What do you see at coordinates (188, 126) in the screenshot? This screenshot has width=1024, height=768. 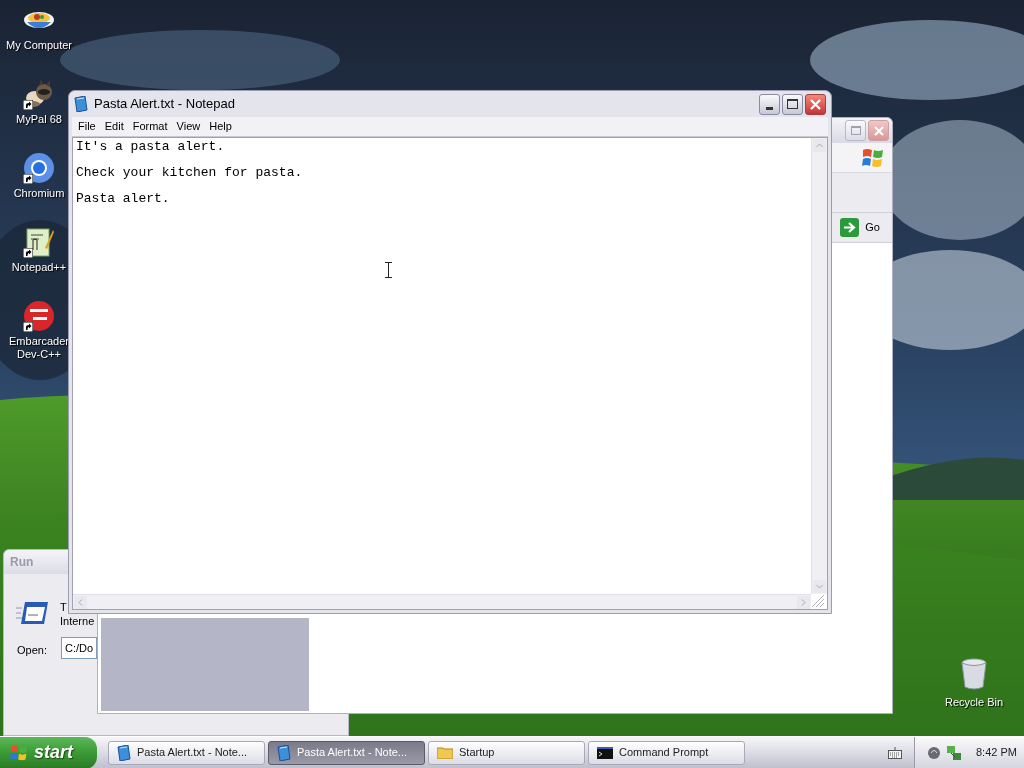 I see `menu-item: View` at bounding box center [188, 126].